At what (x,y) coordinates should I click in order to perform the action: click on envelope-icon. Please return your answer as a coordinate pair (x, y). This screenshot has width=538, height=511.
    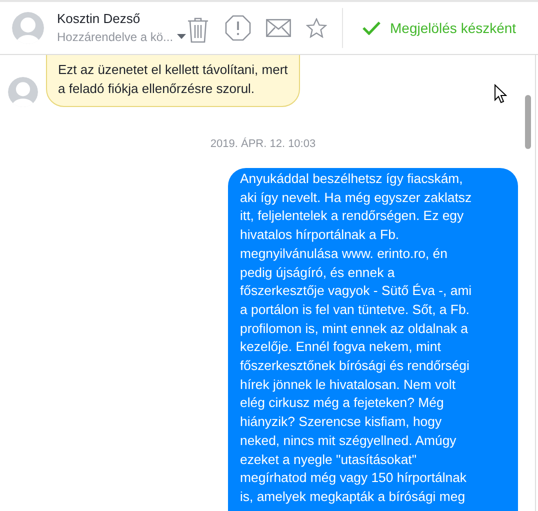
    Looking at the image, I should click on (278, 28).